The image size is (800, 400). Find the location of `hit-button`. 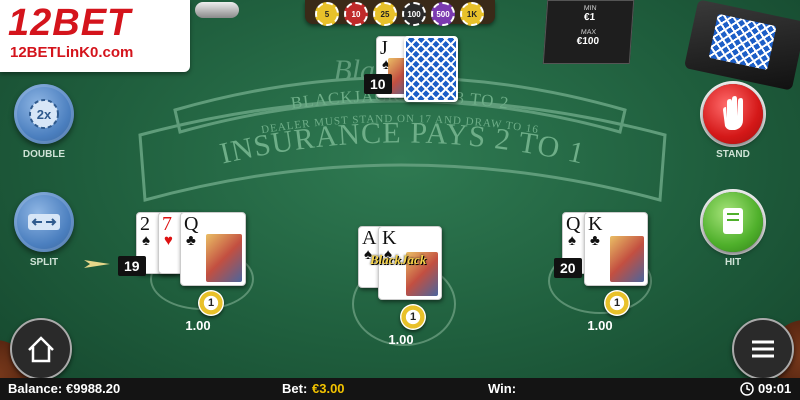

hit-button is located at coordinates (733, 222).